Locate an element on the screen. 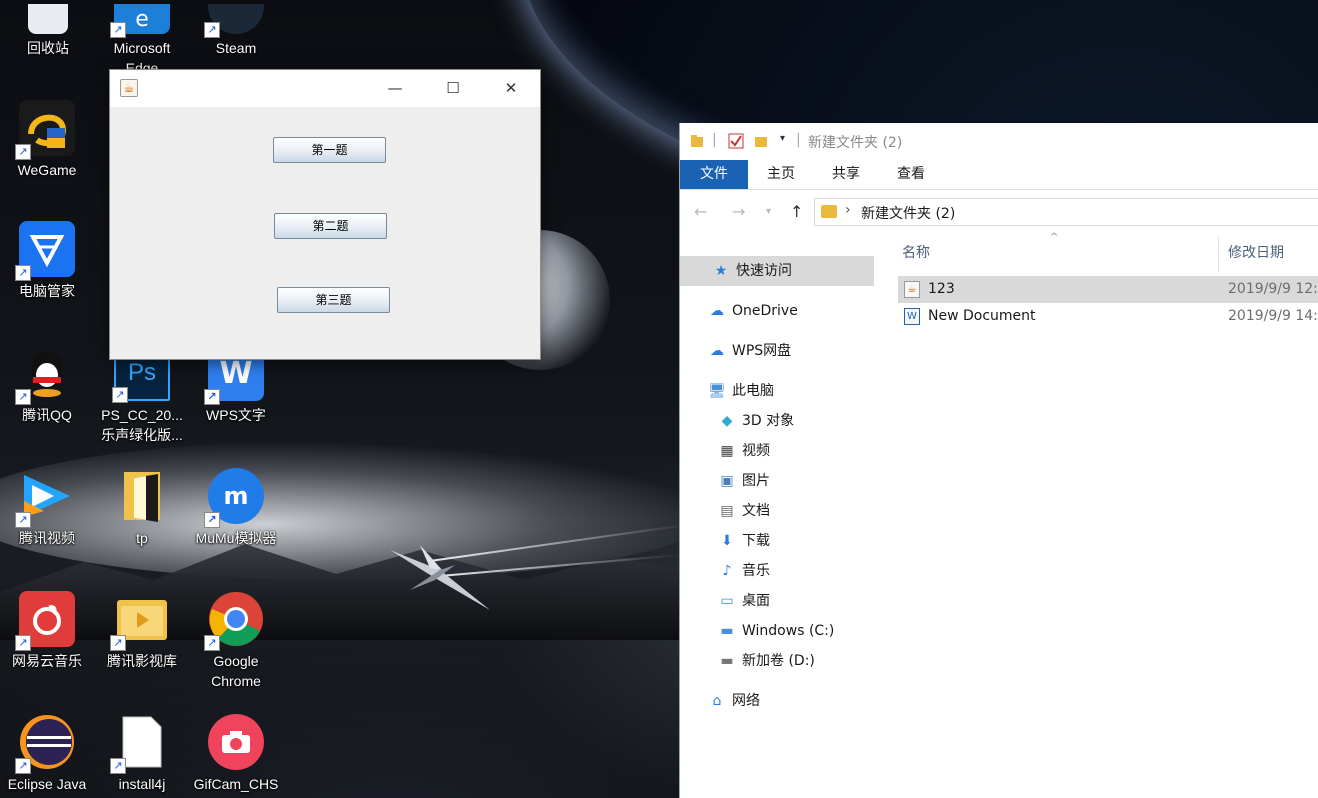  desktop-icon-pc-manager: ↗ 电脑管家 is located at coordinates (47, 261).